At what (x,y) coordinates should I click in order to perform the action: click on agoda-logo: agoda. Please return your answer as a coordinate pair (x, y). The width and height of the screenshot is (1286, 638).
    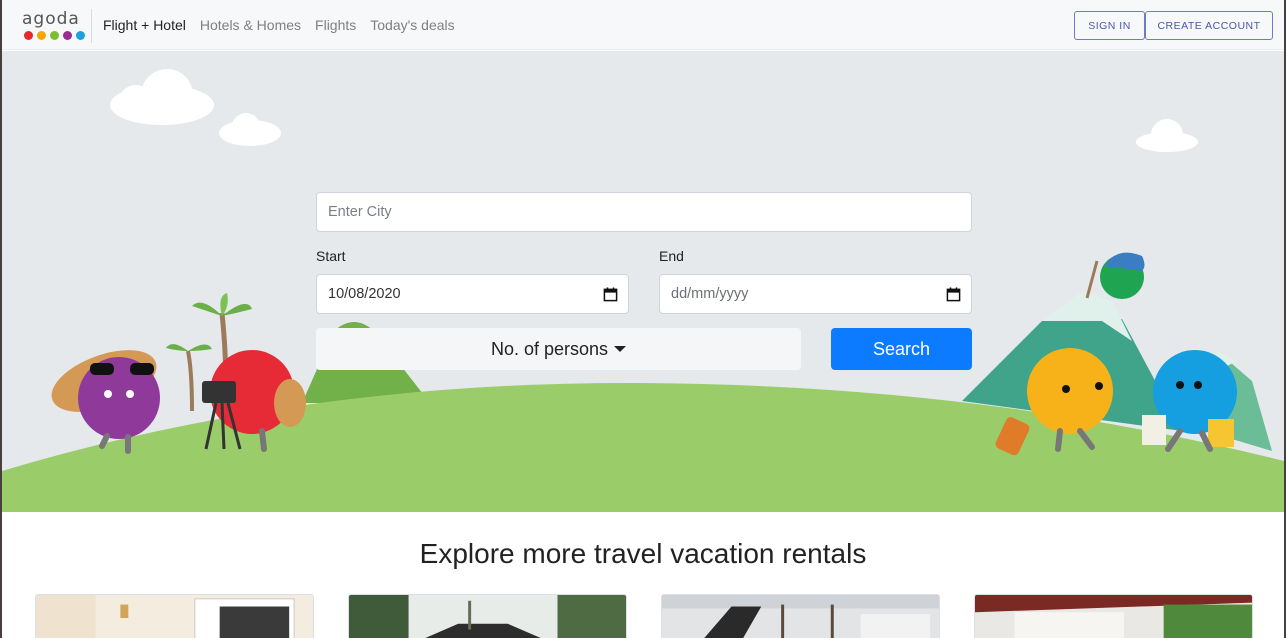
    Looking at the image, I should click on (57, 26).